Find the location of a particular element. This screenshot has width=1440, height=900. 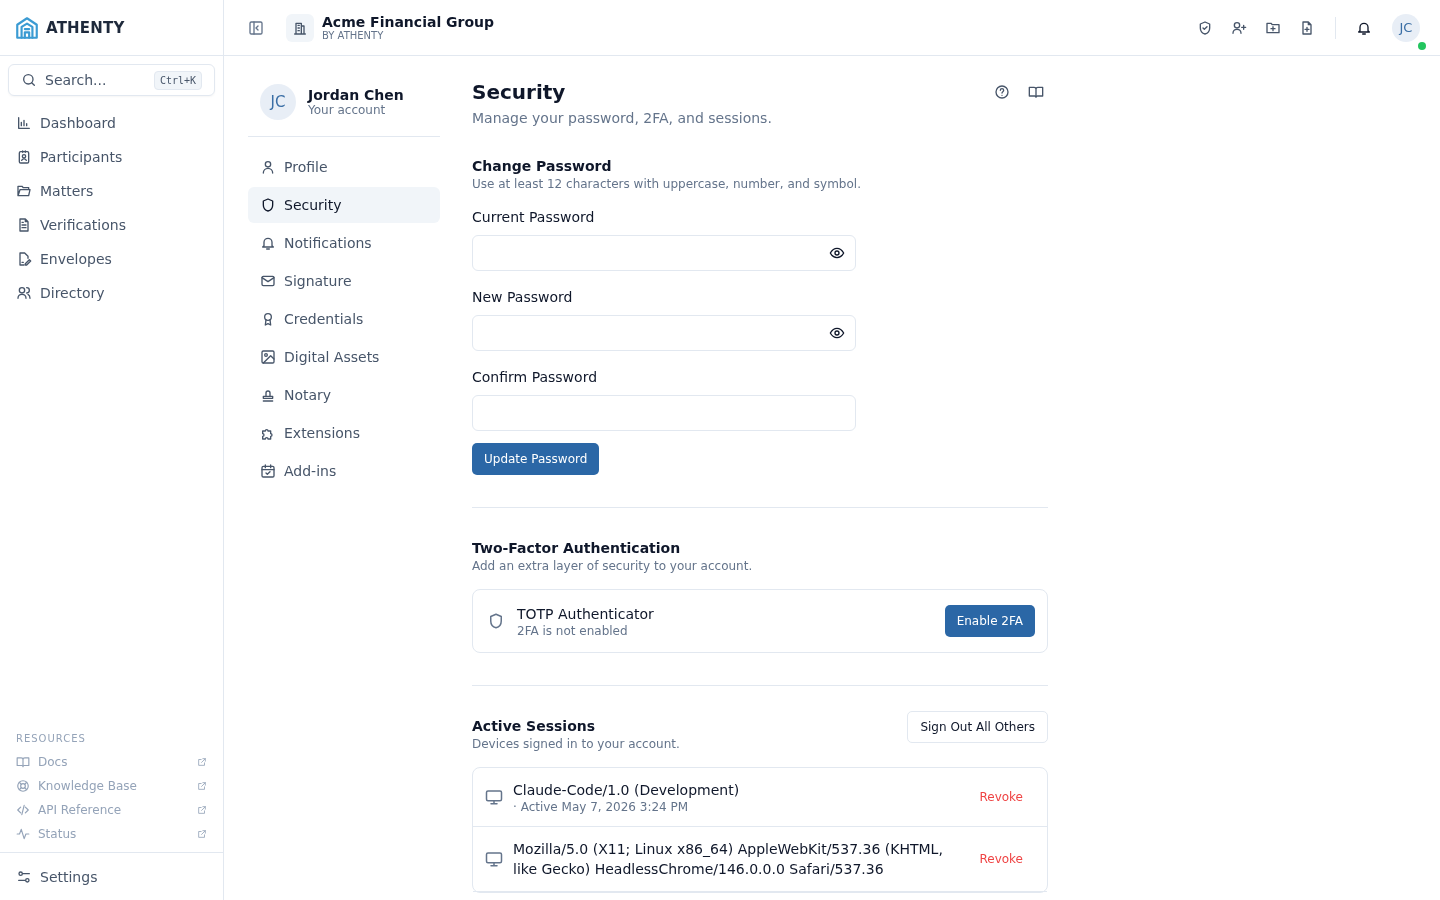

settings-nav-item: Credentials is located at coordinates (344, 319).